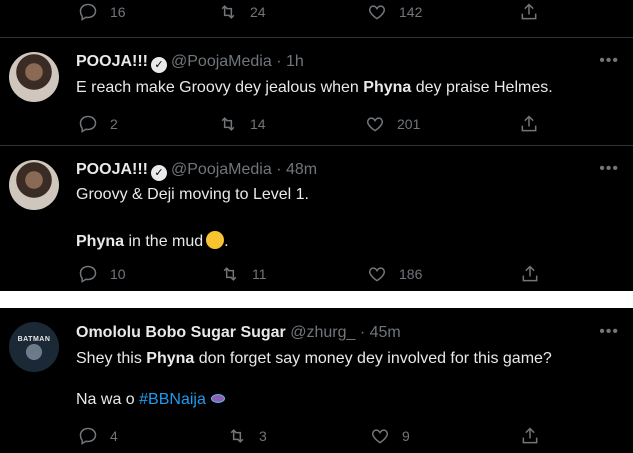 This screenshot has width=633, height=453. I want to click on tweet-header: Omololu Bobo Sugar Sugar @zhurg_ · 45m, so click(238, 333).